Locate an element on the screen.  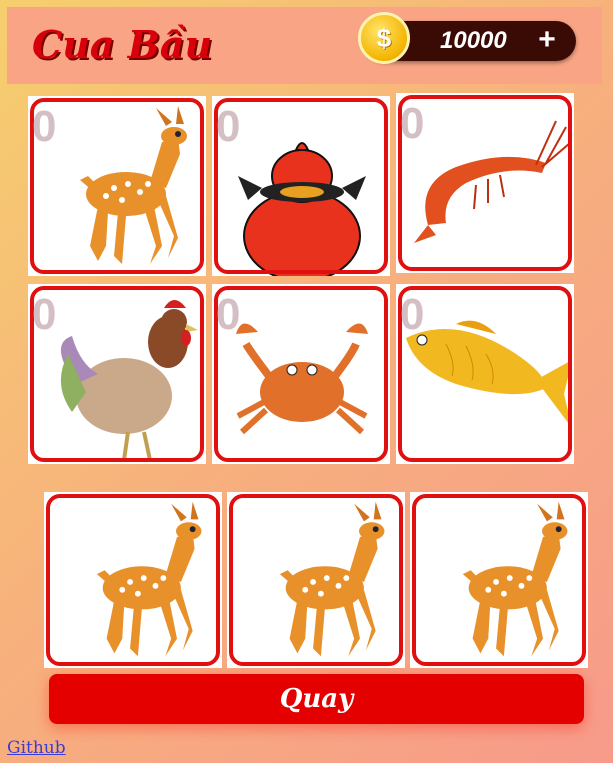
github-link: Github is located at coordinates (36, 748).